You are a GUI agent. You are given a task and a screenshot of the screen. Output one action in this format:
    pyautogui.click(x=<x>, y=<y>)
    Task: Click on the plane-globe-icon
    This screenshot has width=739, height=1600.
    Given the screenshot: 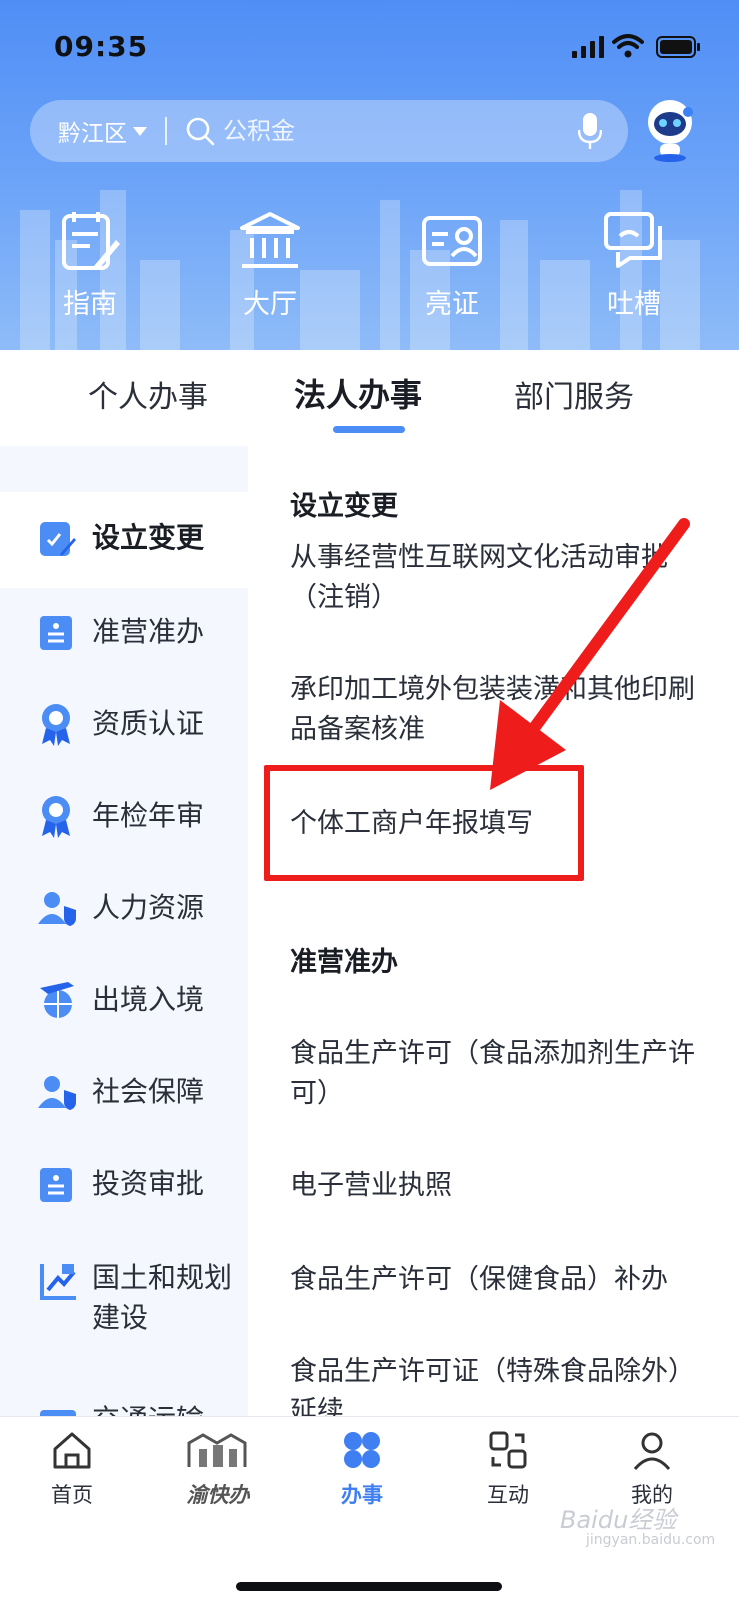 What is the action you would take?
    pyautogui.click(x=57, y=1000)
    